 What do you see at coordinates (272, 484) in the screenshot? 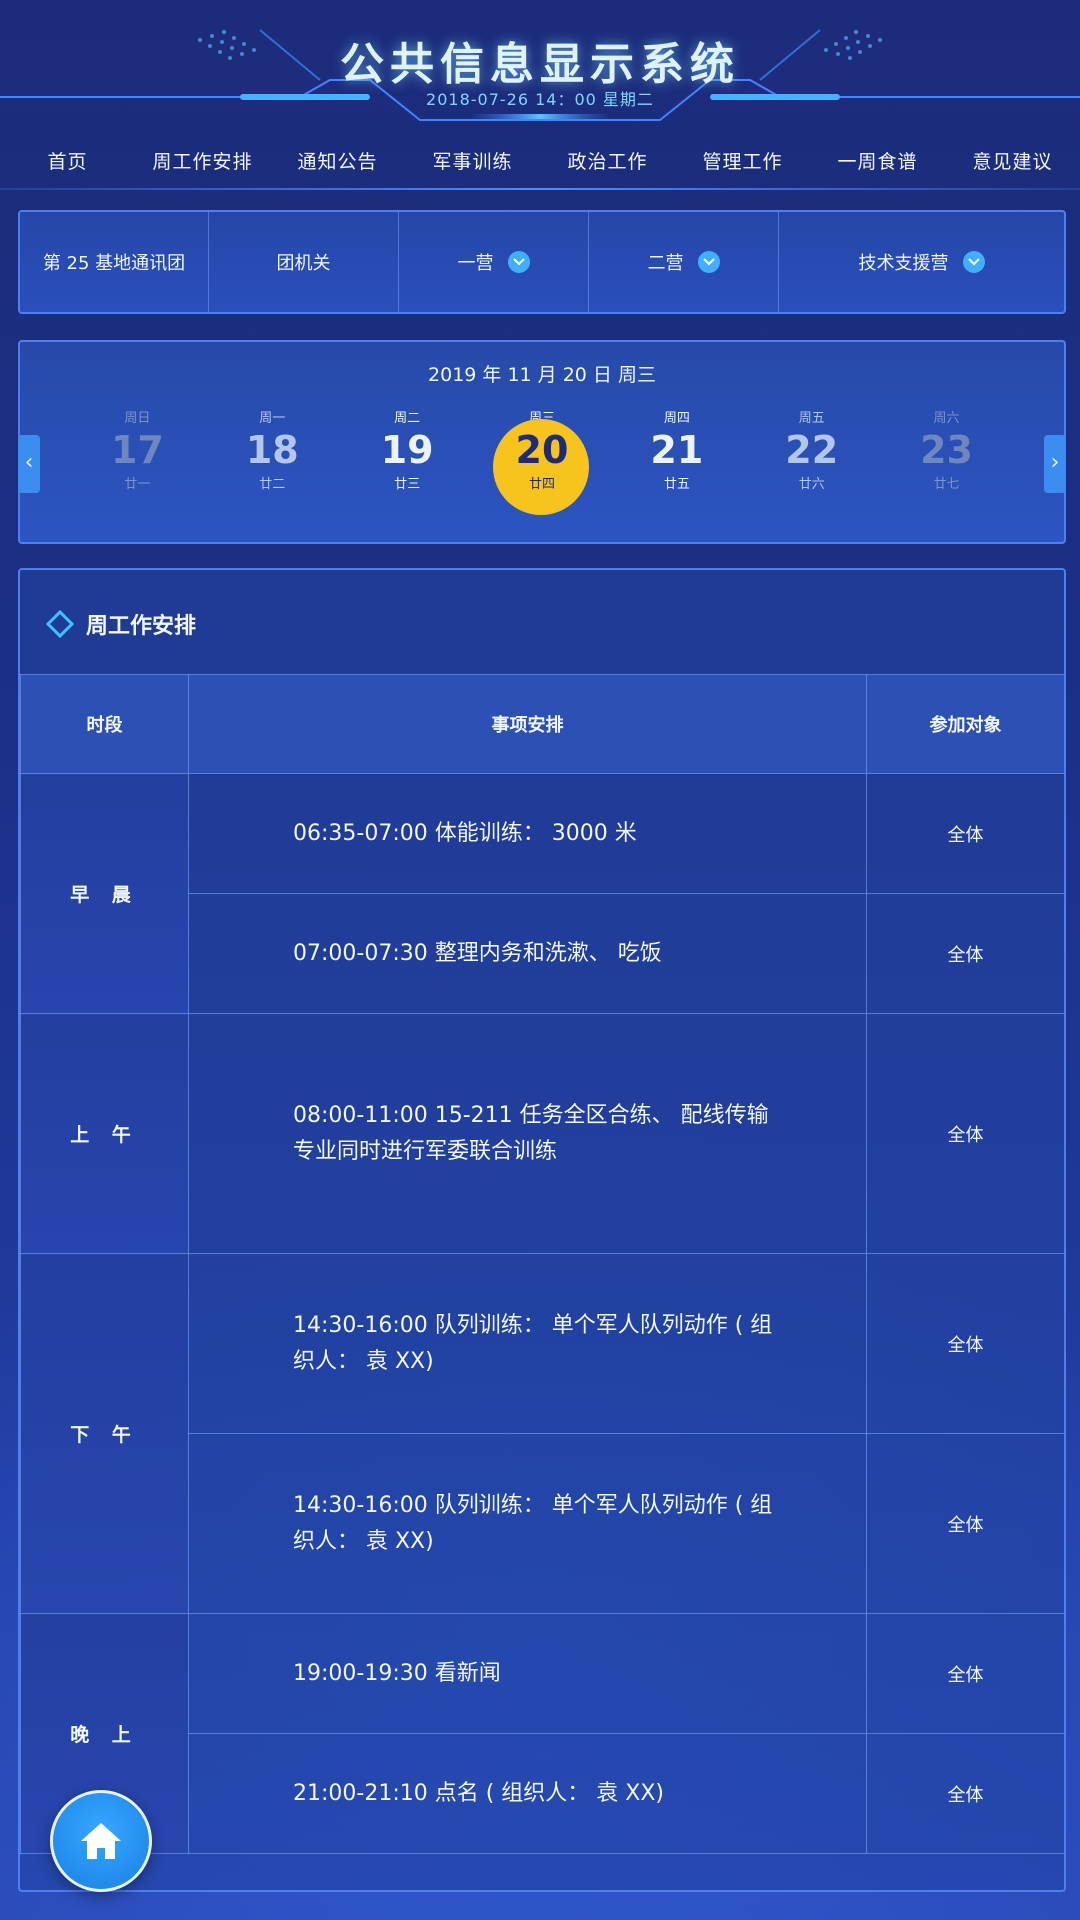
I see `calendar-lunar-date: 廿二` at bounding box center [272, 484].